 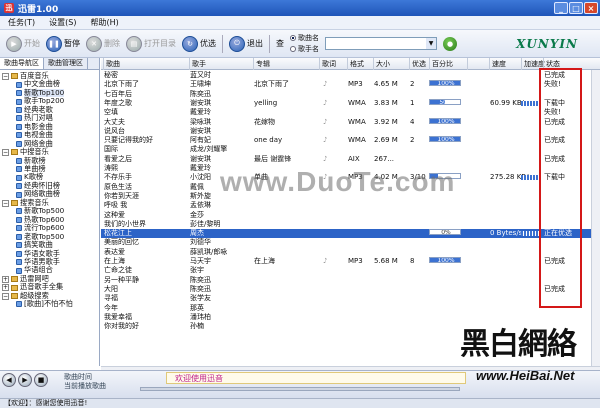 What do you see at coordinates (114, 214) in the screenshot?
I see `cell-song: 这种爱` at bounding box center [114, 214].